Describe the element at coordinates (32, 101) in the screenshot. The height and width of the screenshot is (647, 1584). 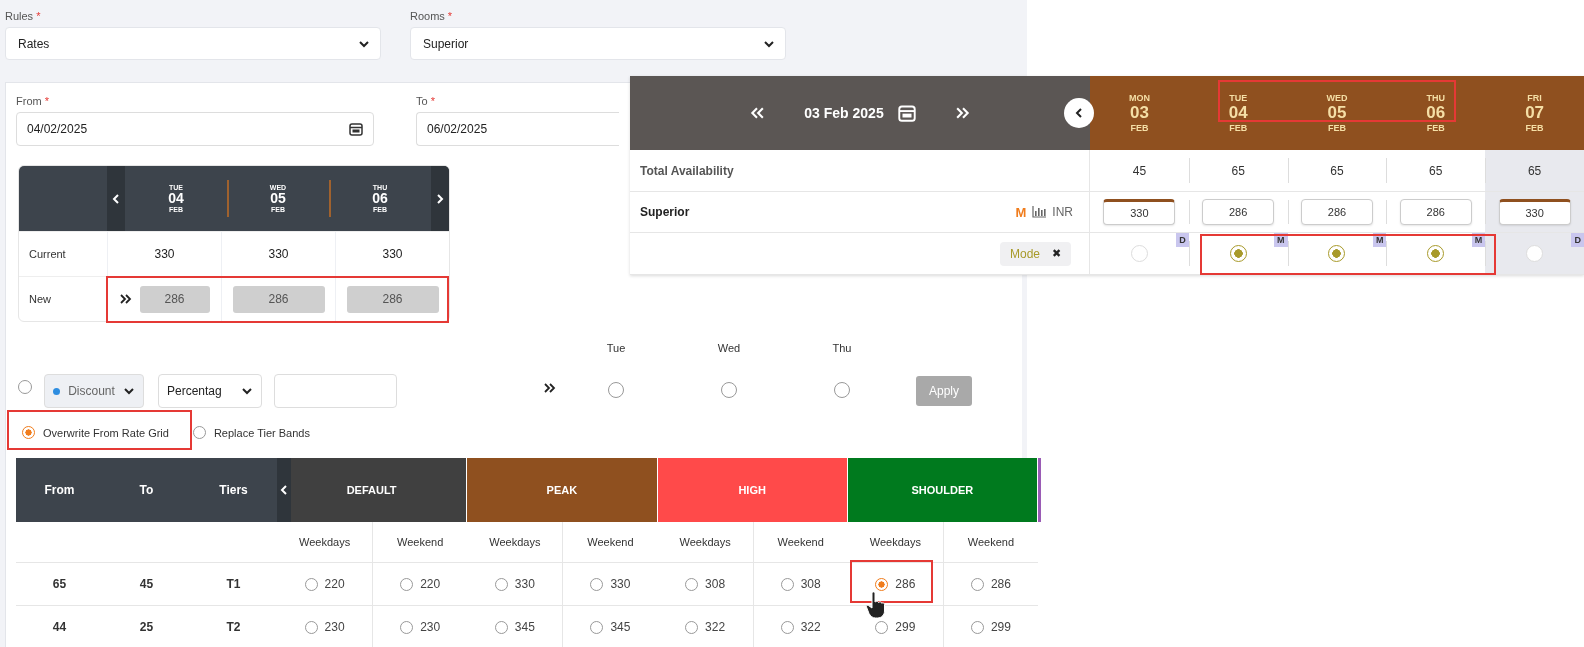
I see `field-label: From *` at that location.